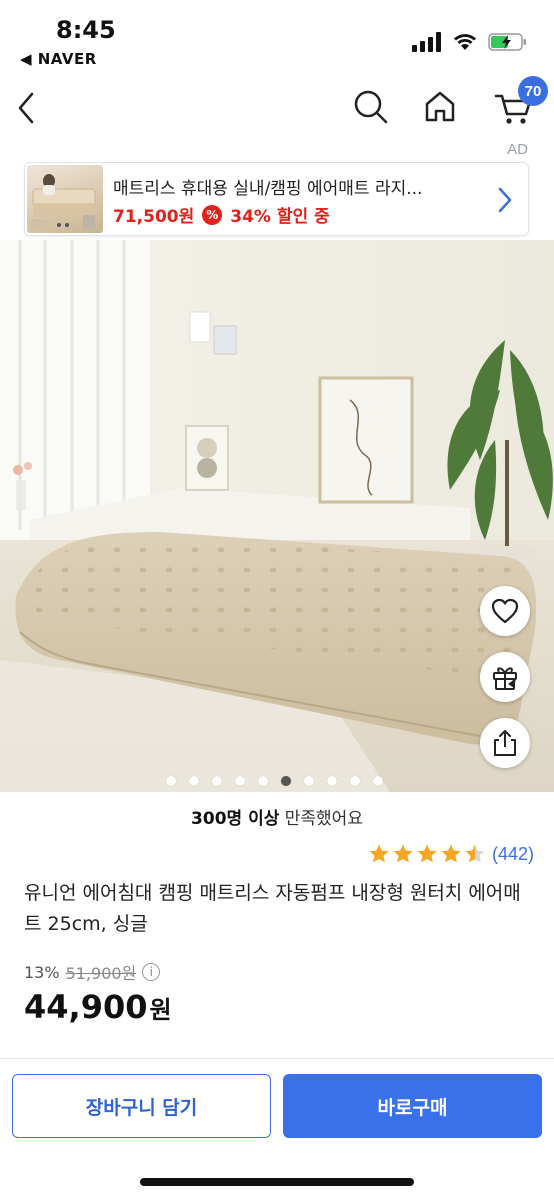 Image resolution: width=554 pixels, height=1200 pixels. Describe the element at coordinates (86, 1007) in the screenshot. I see `sale-price-value: 44,900` at that location.